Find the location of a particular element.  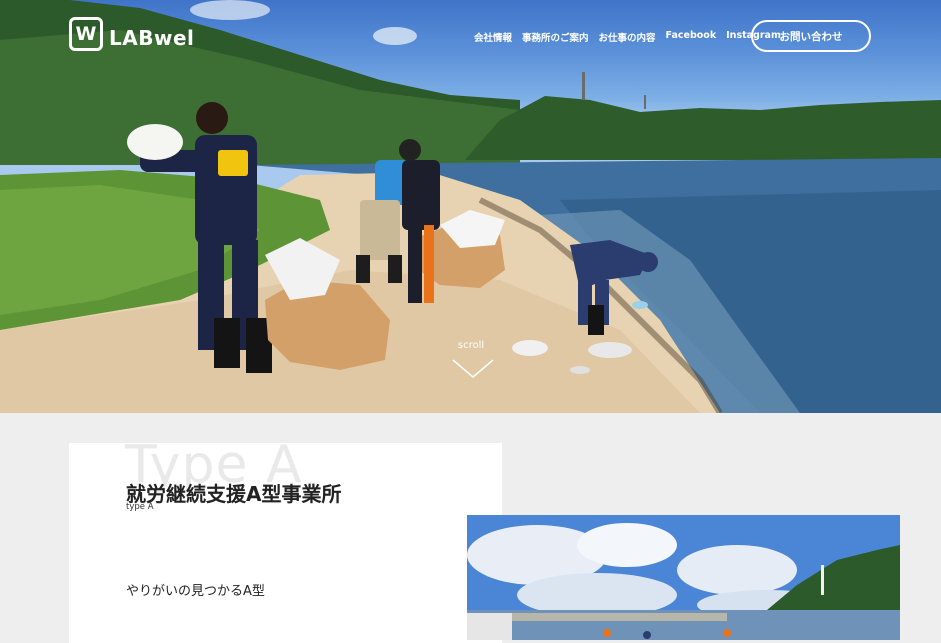

nav-item-work: お仕事の内容 is located at coordinates (627, 37).